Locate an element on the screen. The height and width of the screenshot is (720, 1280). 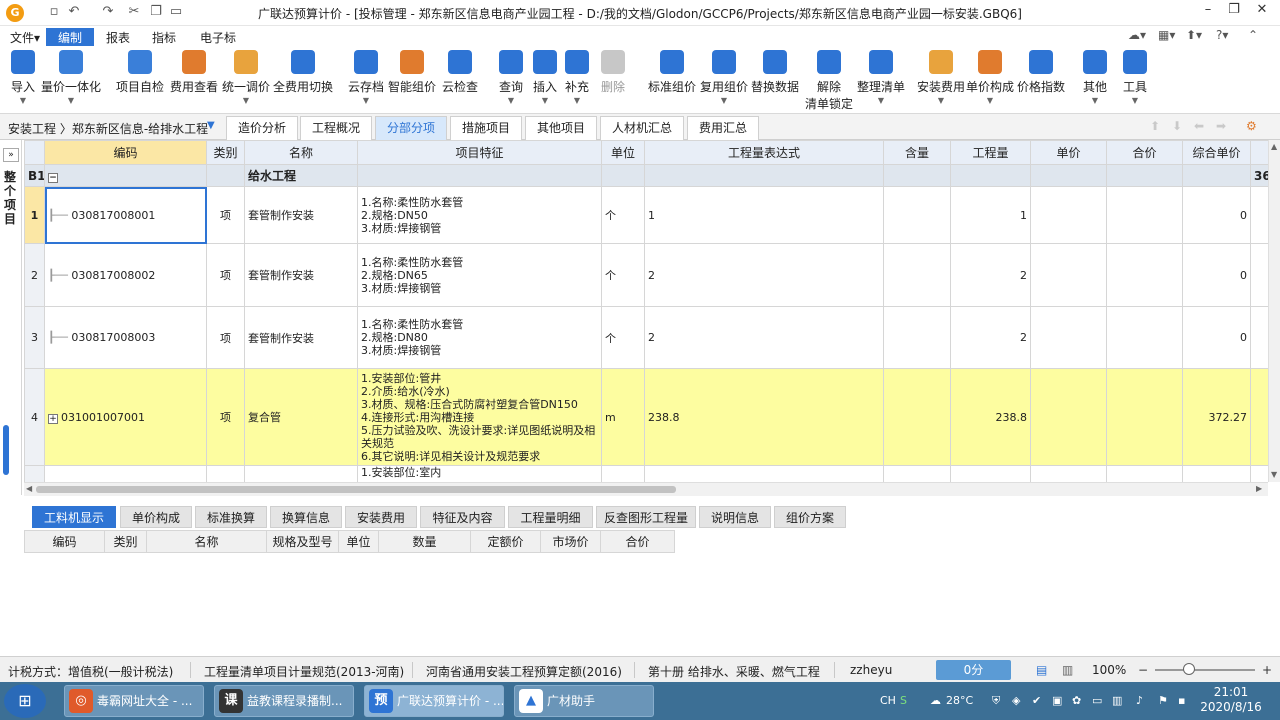
supplement-button: 补充 ▼ is located at coordinates (577, 81).